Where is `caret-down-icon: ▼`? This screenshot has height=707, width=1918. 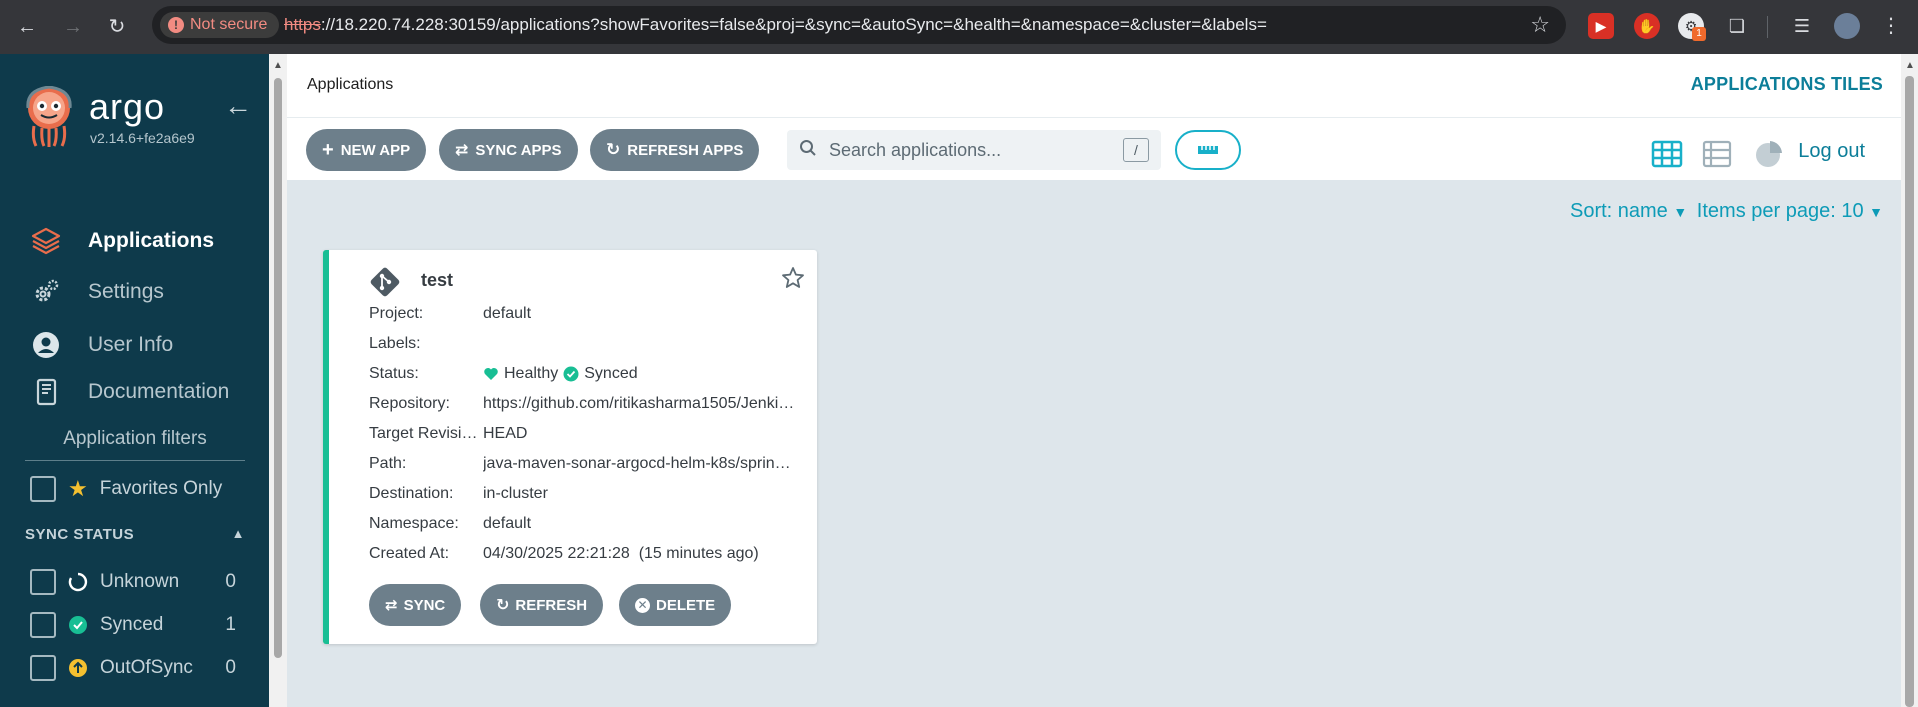
caret-down-icon: ▼ is located at coordinates (1876, 212).